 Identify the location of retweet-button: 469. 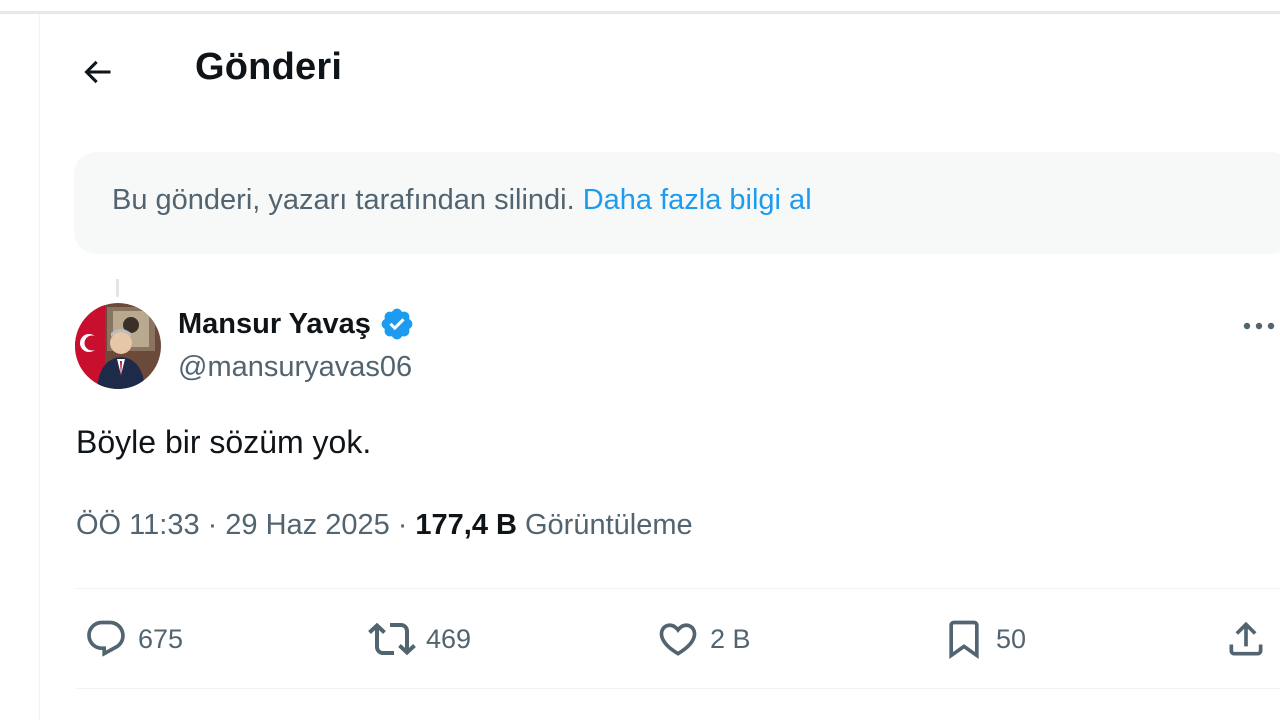
(419, 639).